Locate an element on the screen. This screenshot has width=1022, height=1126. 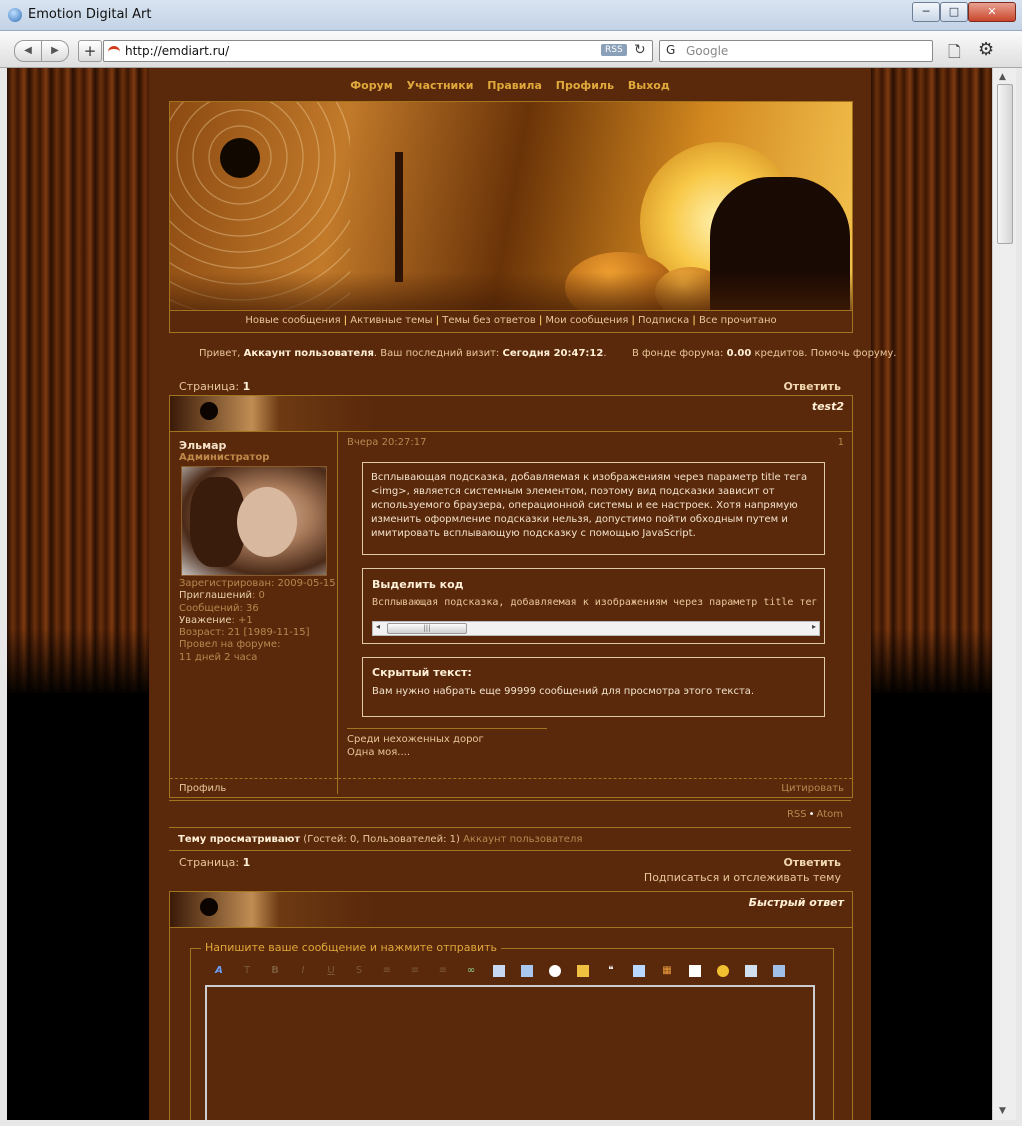
reply-button-top: Ответить is located at coordinates (812, 386).